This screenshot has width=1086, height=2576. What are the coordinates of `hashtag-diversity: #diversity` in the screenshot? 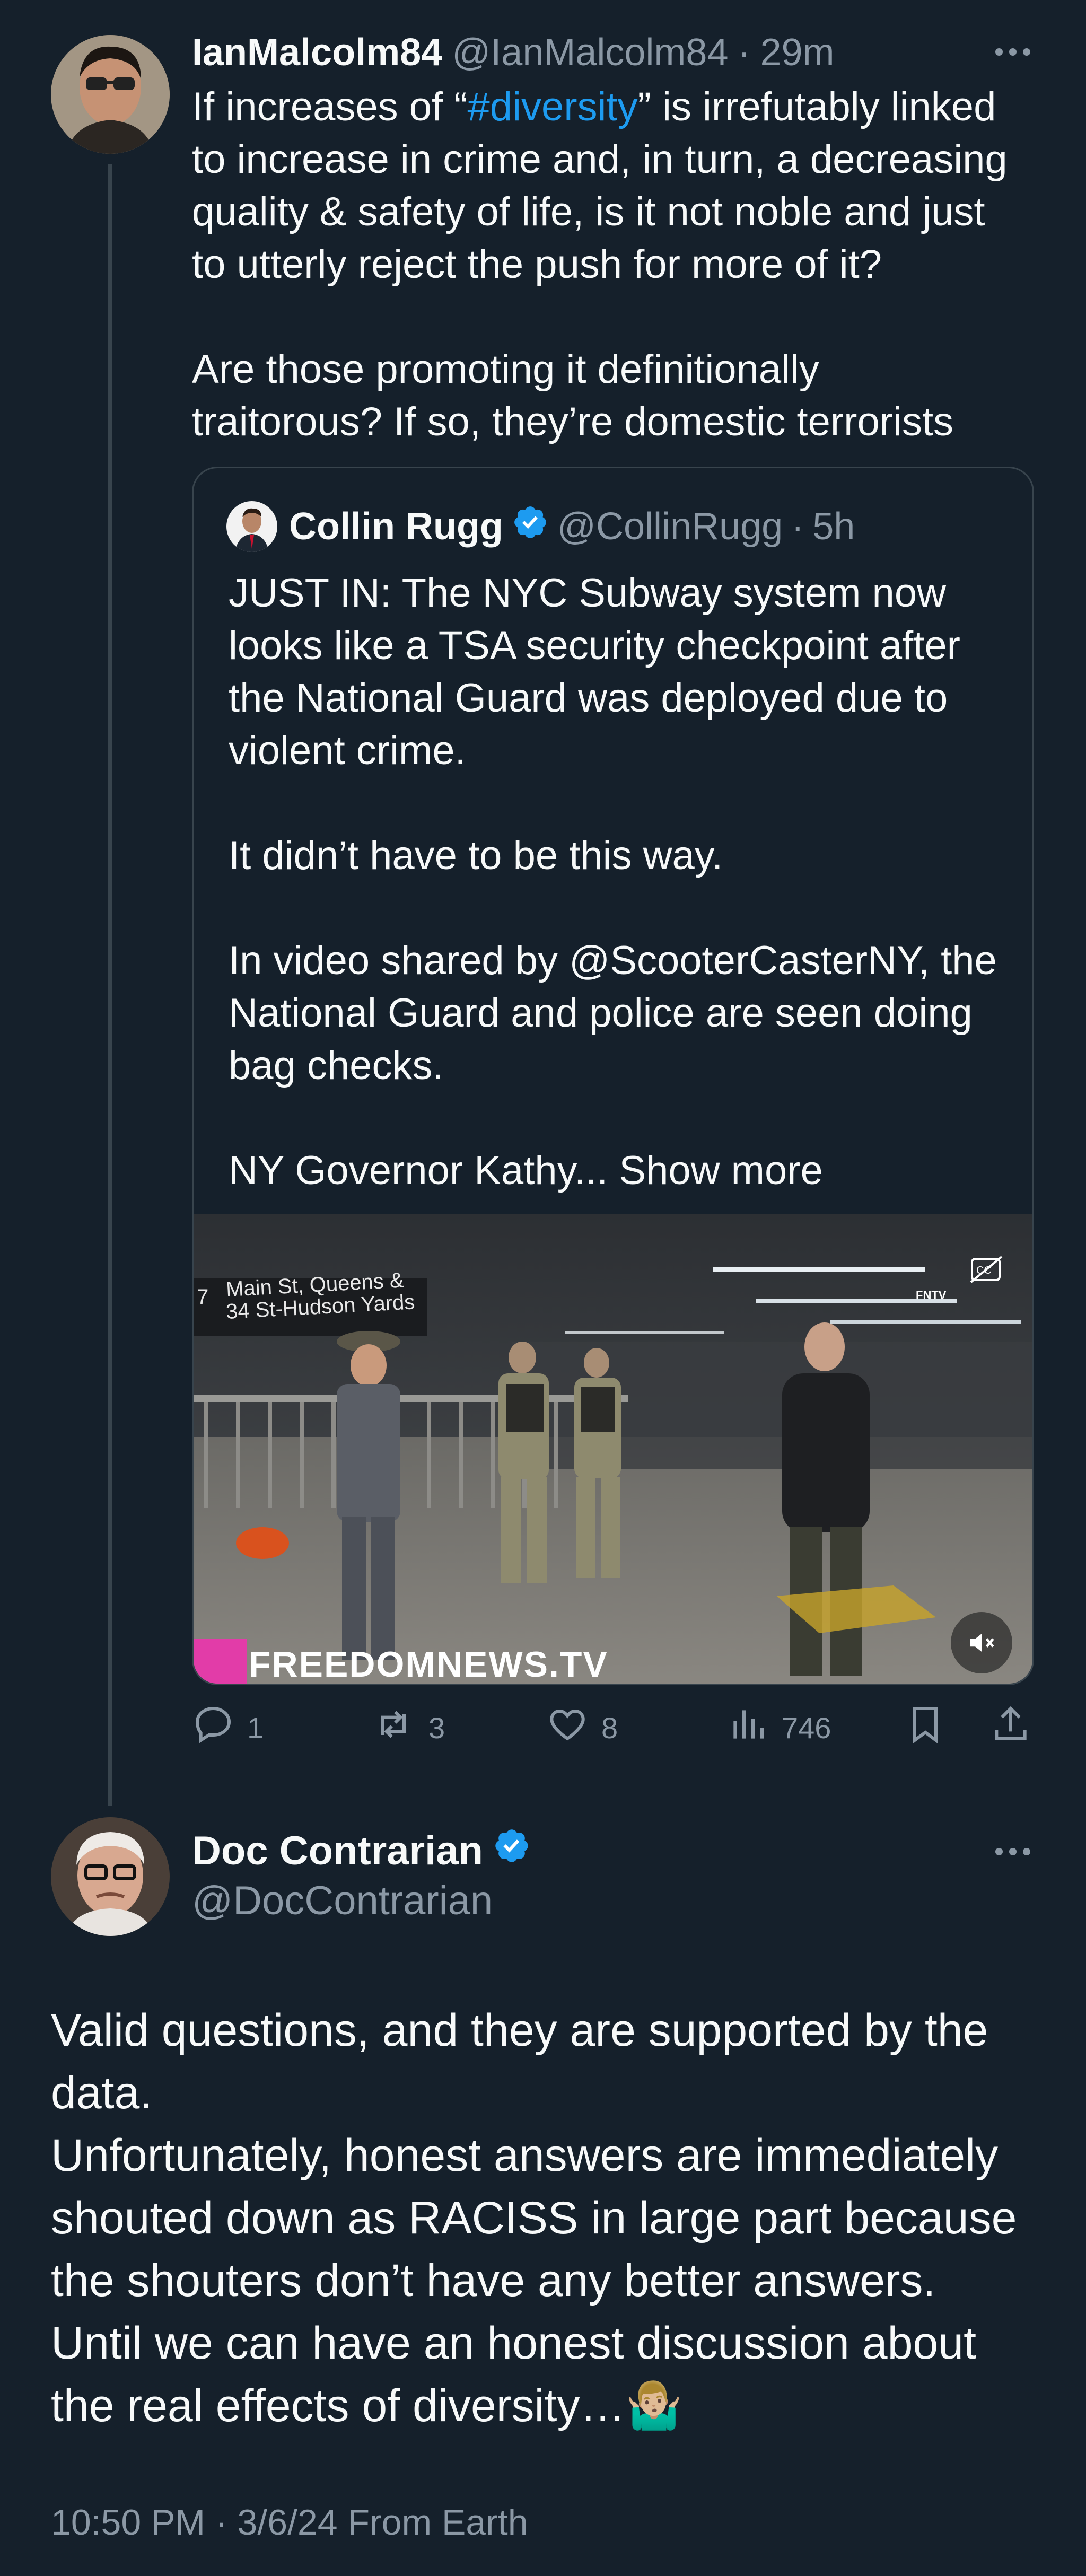 It's located at (553, 106).